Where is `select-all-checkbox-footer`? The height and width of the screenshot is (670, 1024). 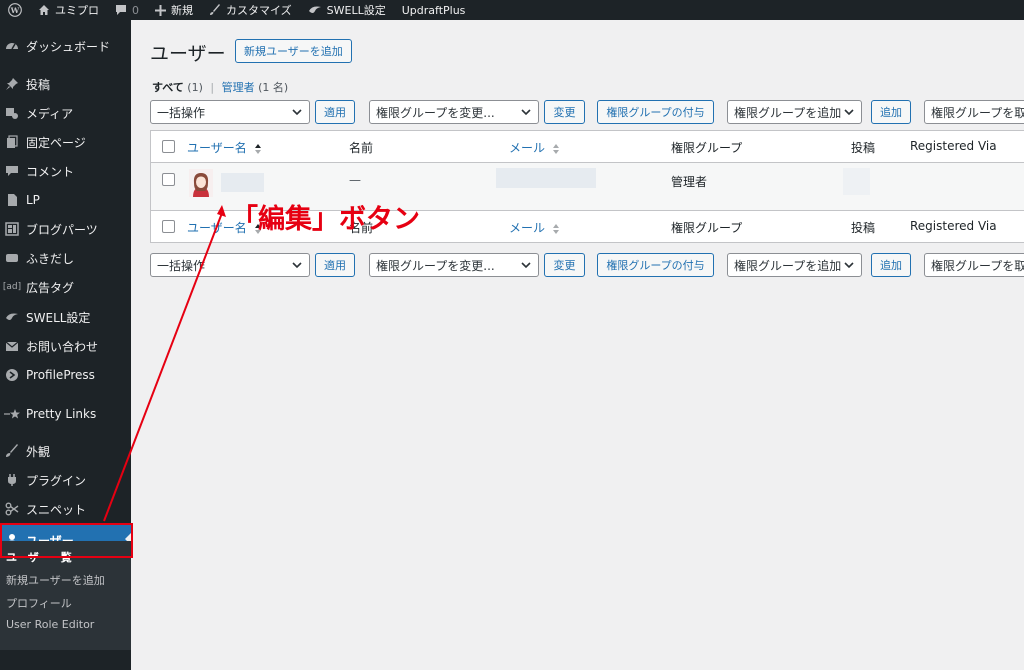 select-all-checkbox-footer is located at coordinates (168, 226).